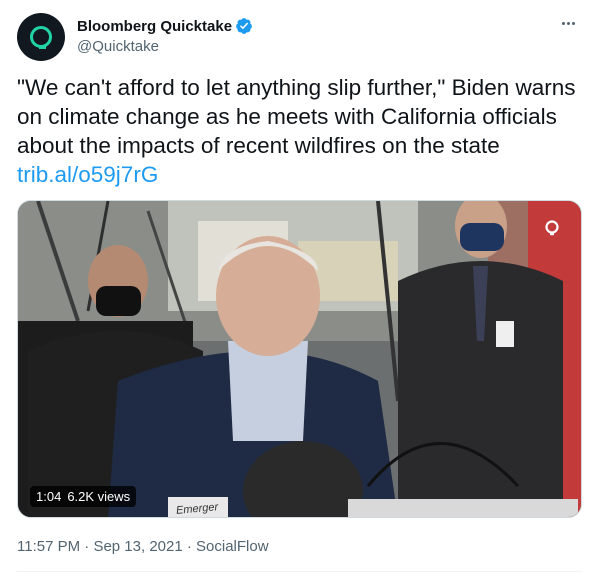 The width and height of the screenshot is (598, 573). I want to click on quicktake-watermark-icon, so click(552, 228).